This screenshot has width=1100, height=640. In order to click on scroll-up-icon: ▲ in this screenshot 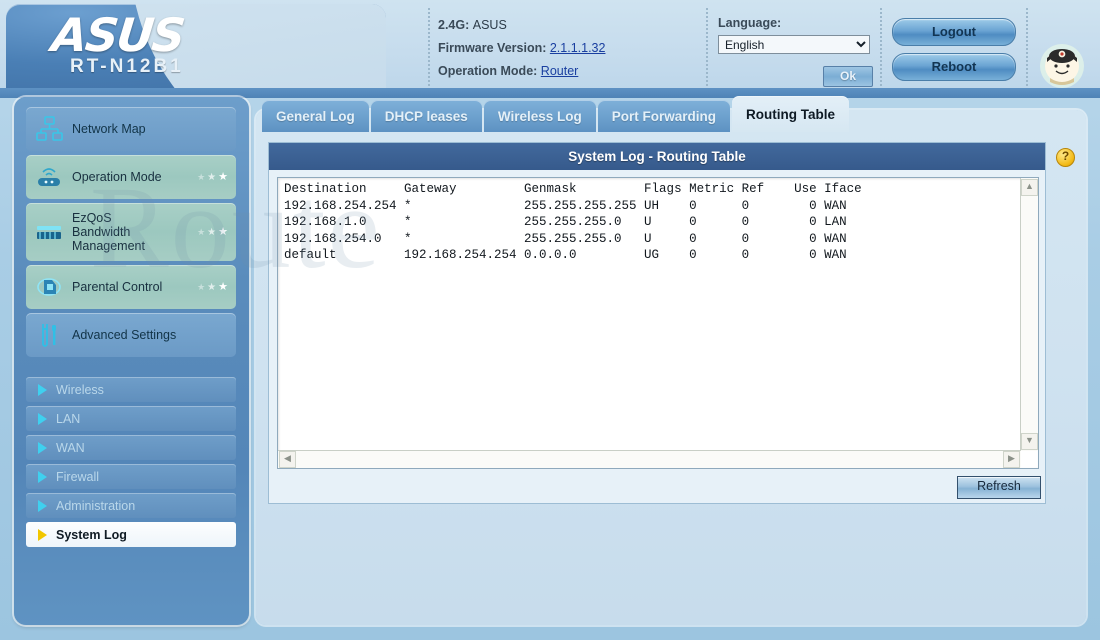, I will do `click(1029, 187)`.